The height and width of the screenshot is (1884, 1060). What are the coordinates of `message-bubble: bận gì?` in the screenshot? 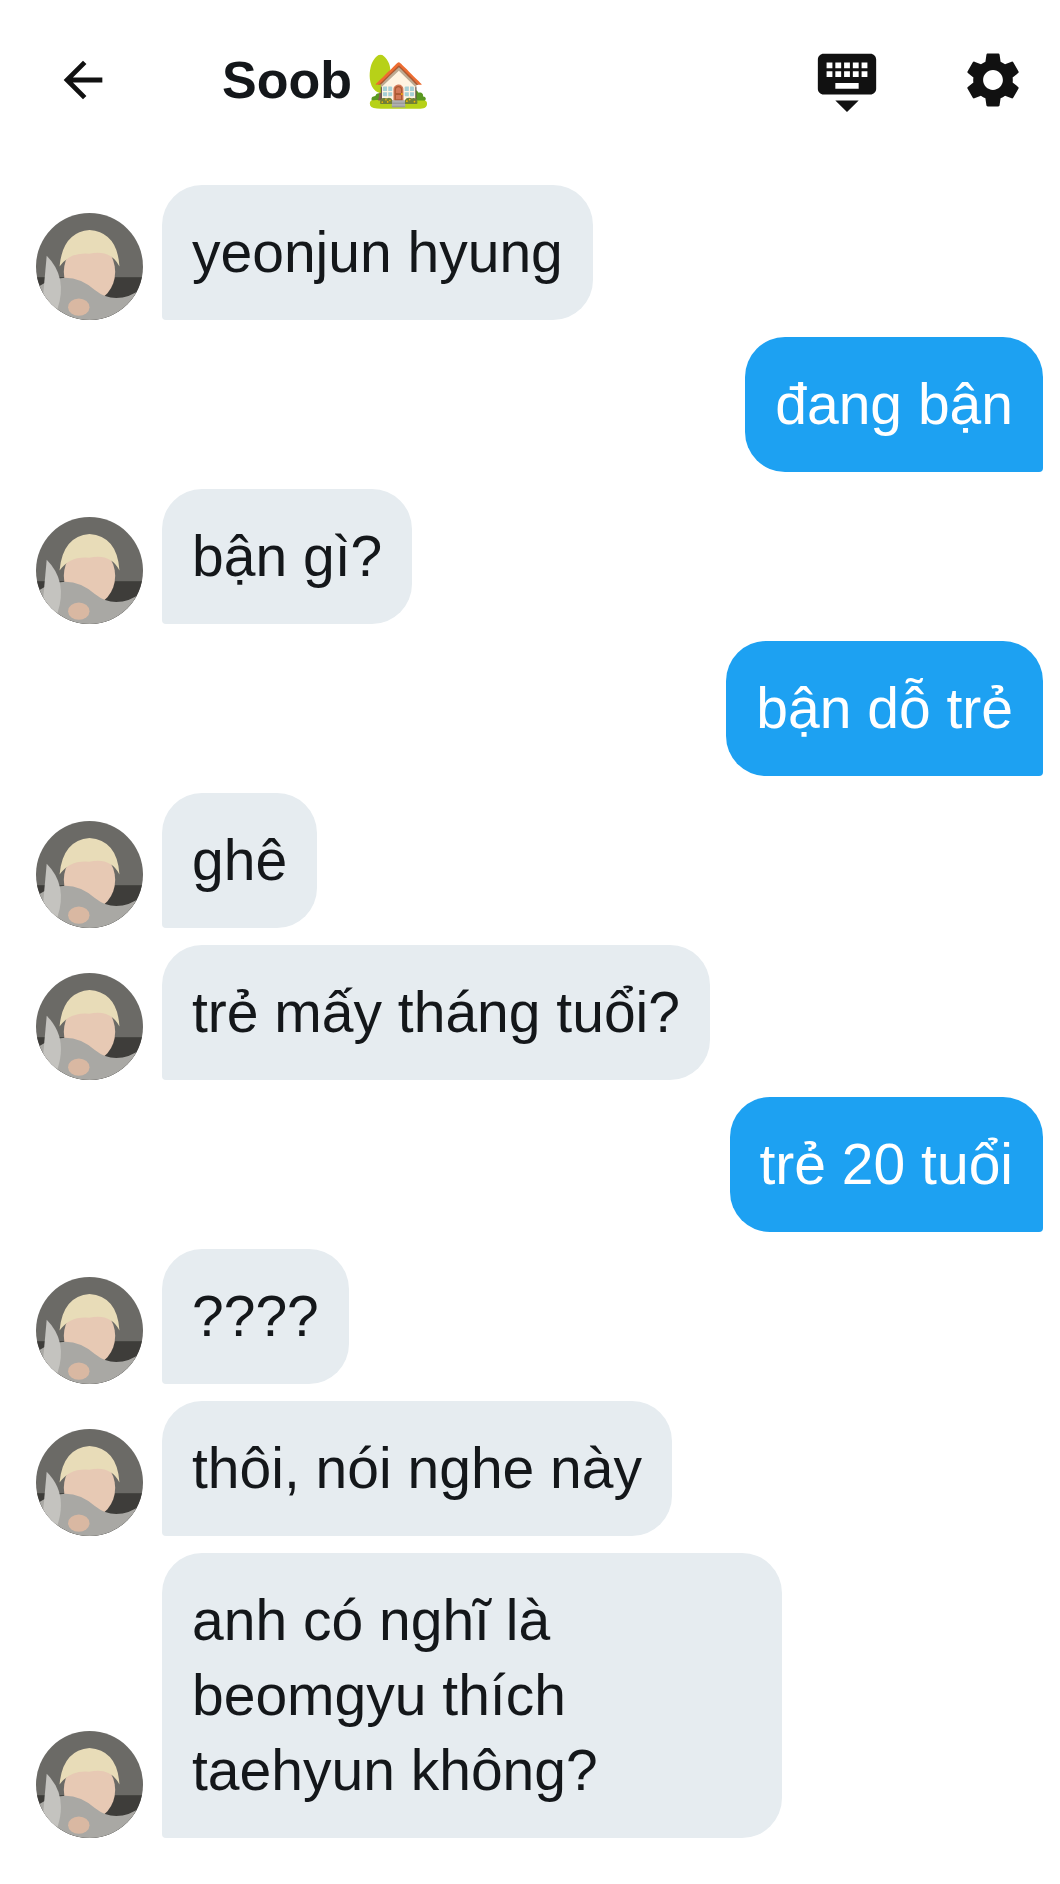 It's located at (287, 556).